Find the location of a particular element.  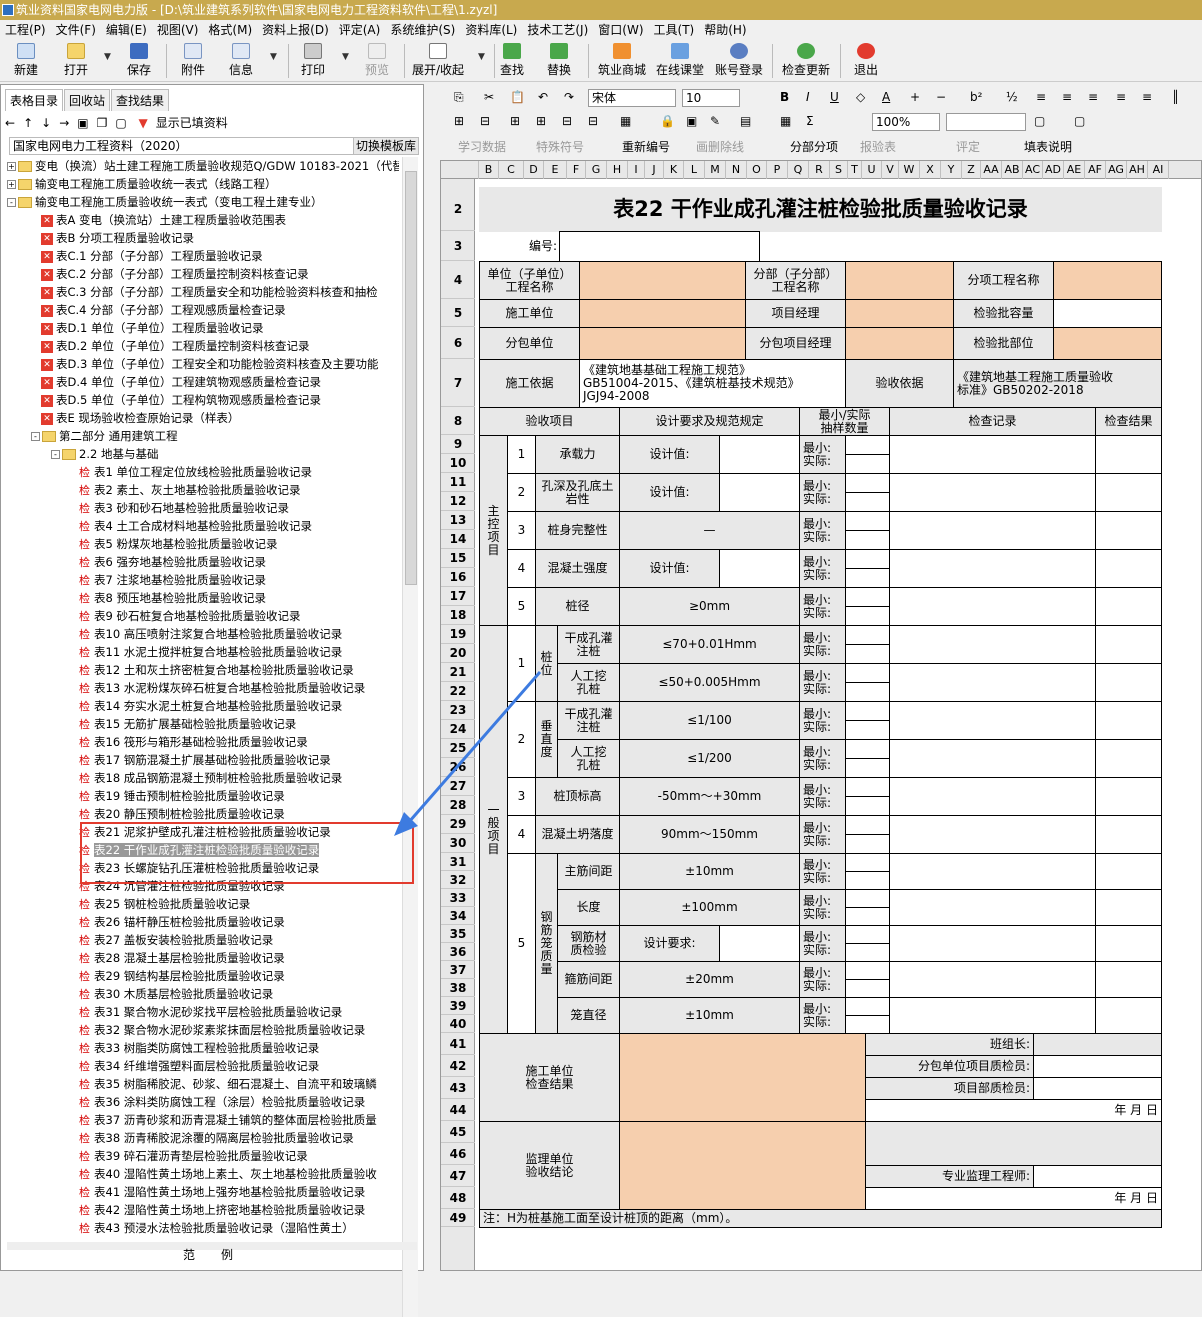

exit-button: 退出 is located at coordinates (866, 62).